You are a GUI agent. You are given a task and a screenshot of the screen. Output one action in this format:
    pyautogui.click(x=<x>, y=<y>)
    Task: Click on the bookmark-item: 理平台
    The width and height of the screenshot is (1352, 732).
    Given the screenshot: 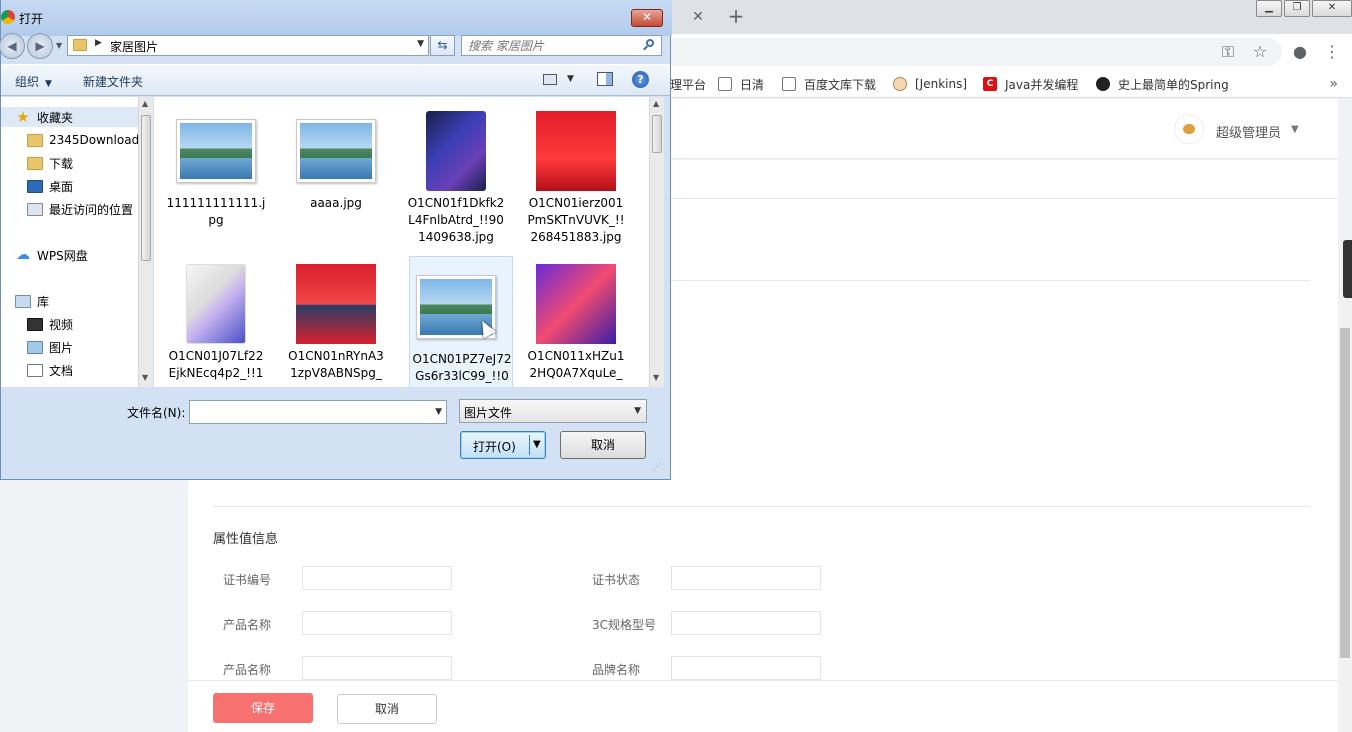 What is the action you would take?
    pyautogui.click(x=688, y=84)
    